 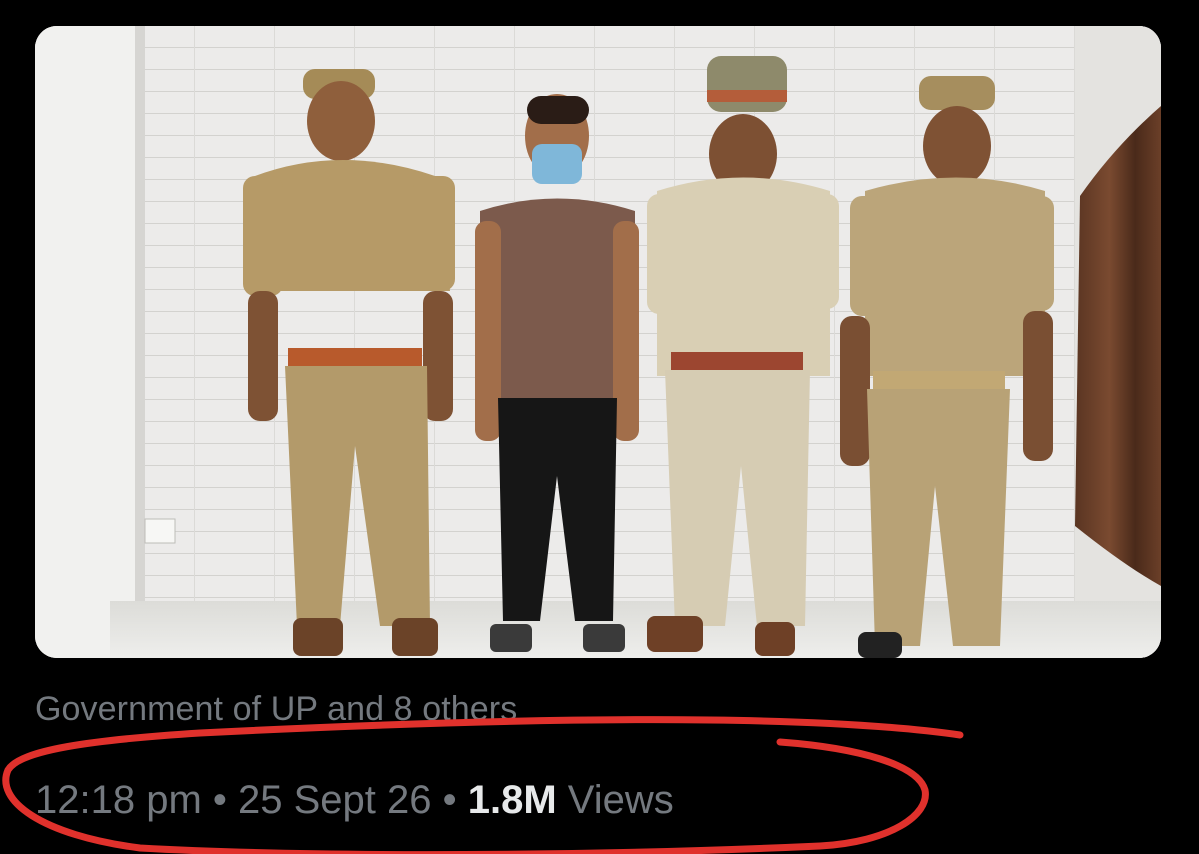 What do you see at coordinates (615, 800) in the screenshot?
I see `views-label: Views` at bounding box center [615, 800].